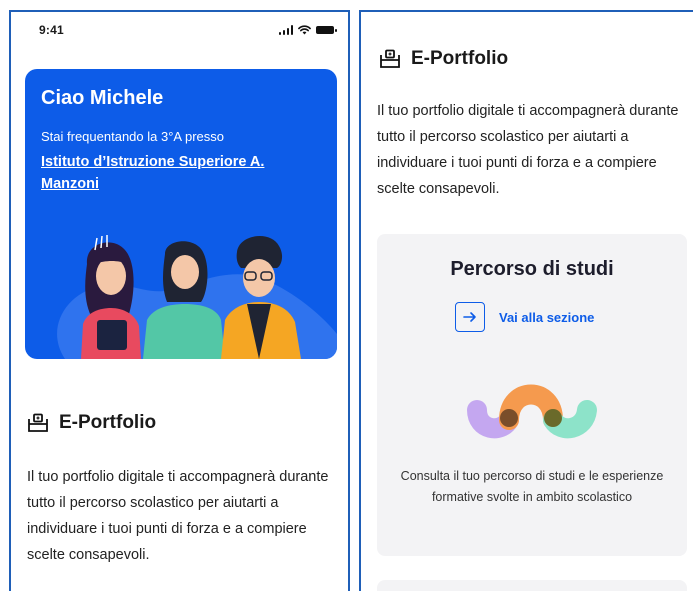 This screenshot has height=591, width=693. What do you see at coordinates (51, 30) in the screenshot?
I see `status-time: 9:41` at bounding box center [51, 30].